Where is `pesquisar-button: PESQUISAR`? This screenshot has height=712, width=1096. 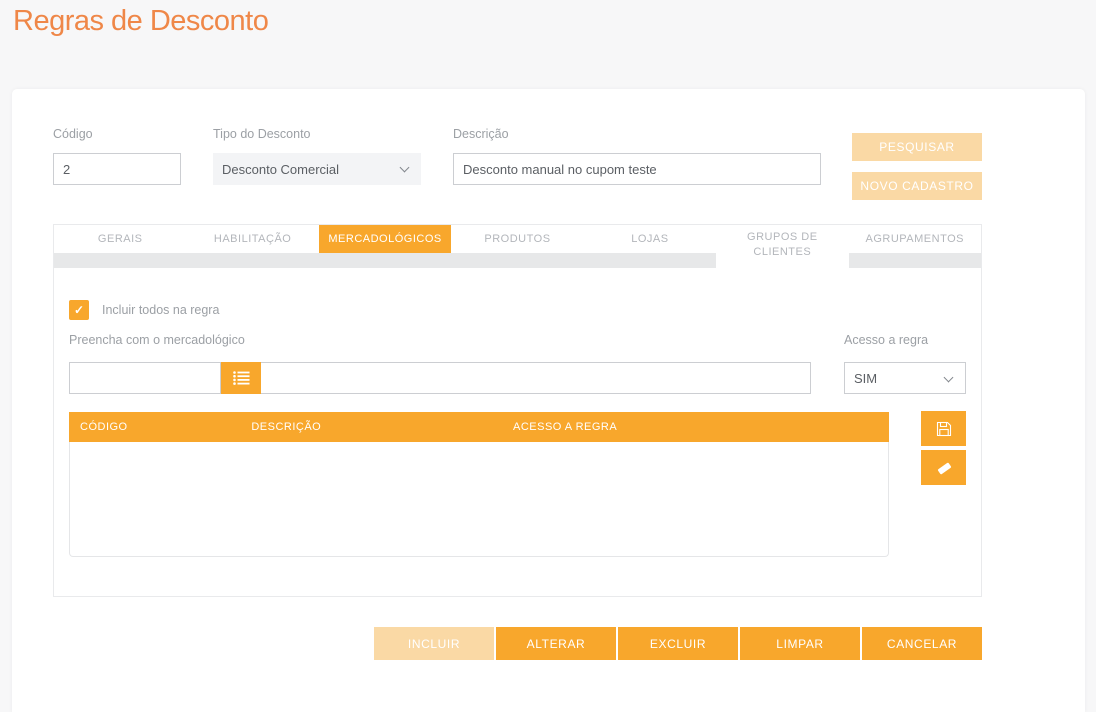 pesquisar-button: PESQUISAR is located at coordinates (917, 147).